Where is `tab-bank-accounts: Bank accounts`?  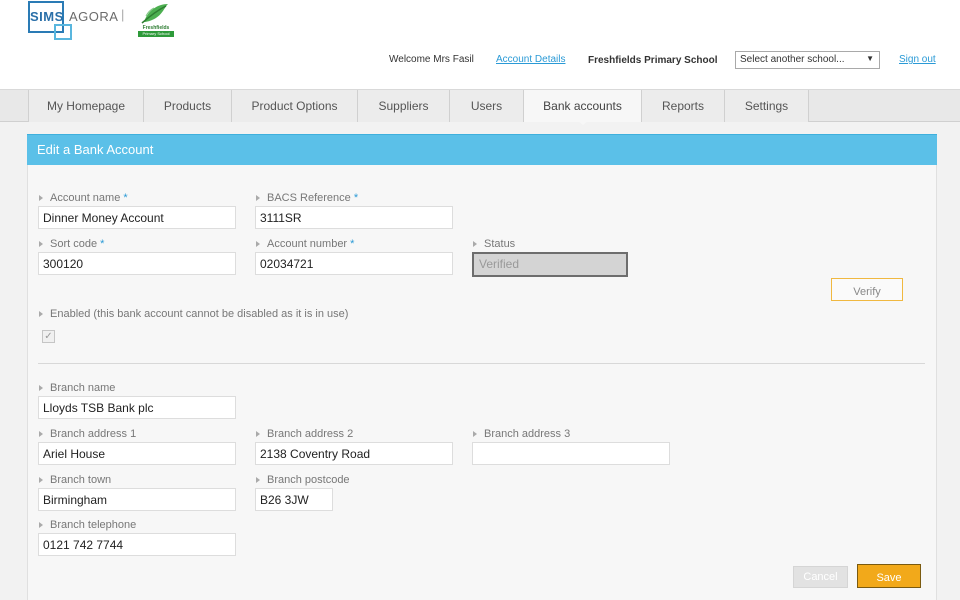
tab-bank-accounts: Bank accounts is located at coordinates (583, 106).